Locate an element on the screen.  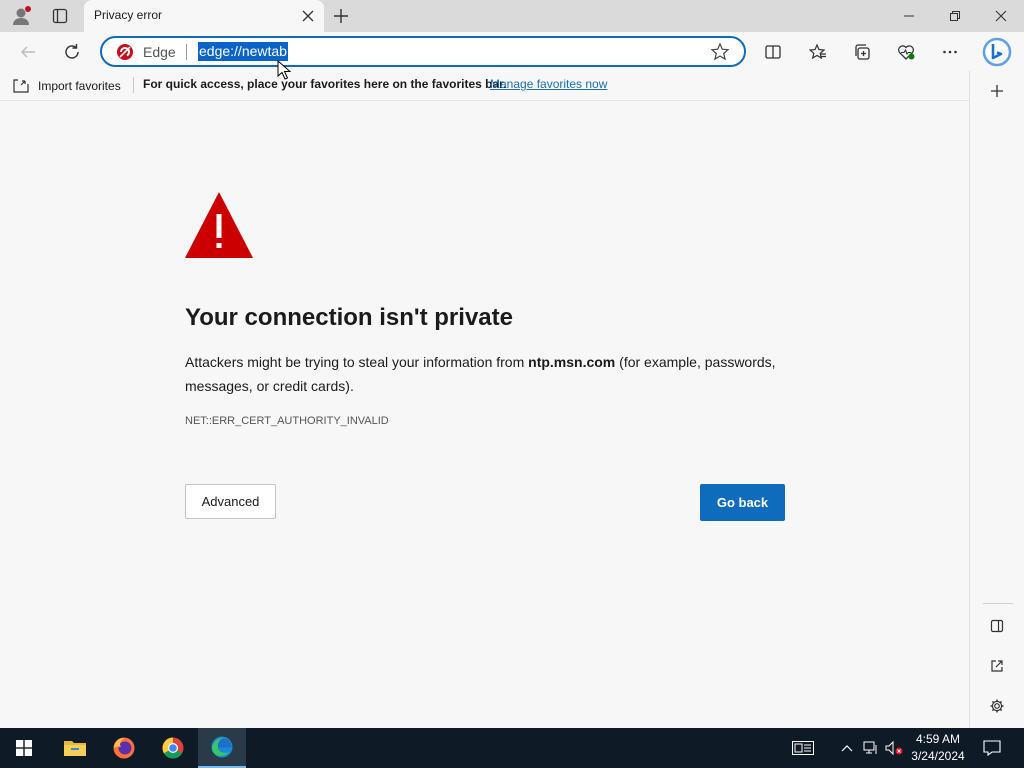
chrome-icon is located at coordinates (173, 748).